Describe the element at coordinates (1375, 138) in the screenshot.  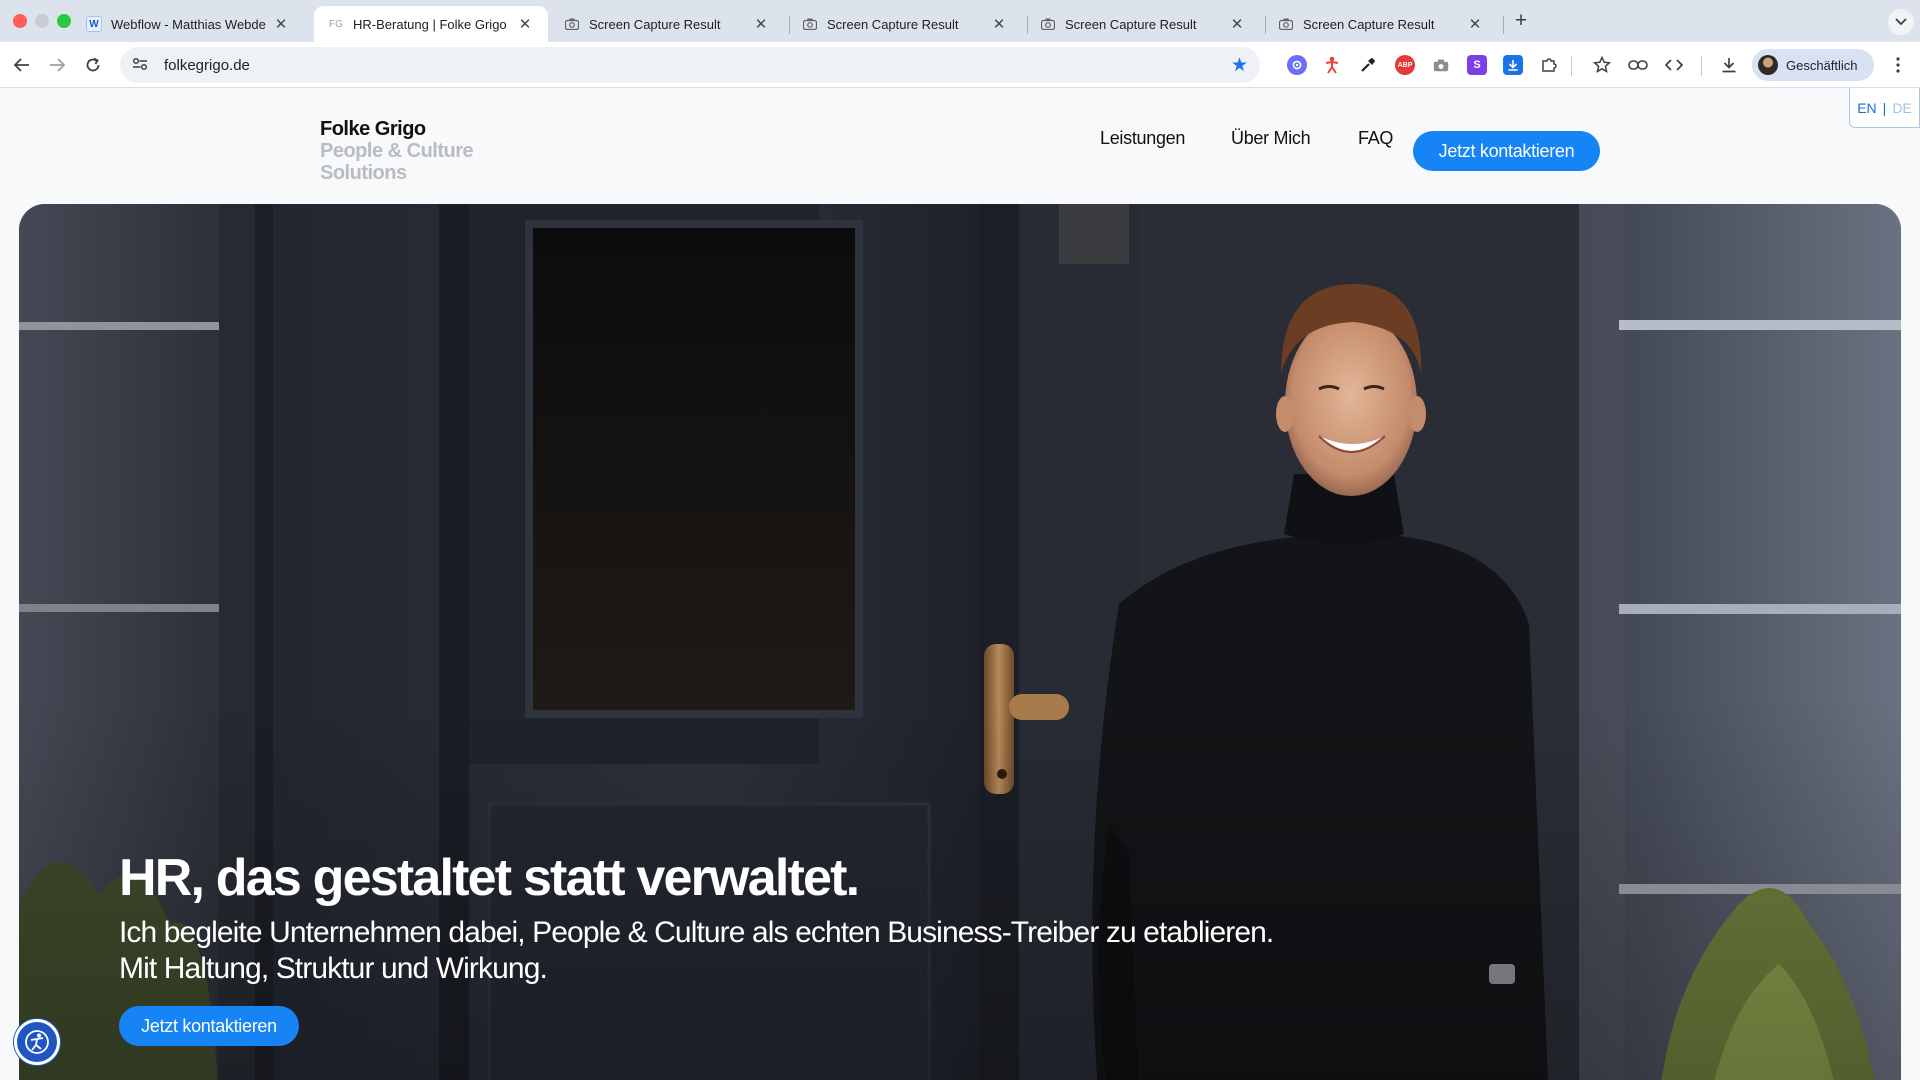
I see `nav-link-faq: FAQ` at that location.